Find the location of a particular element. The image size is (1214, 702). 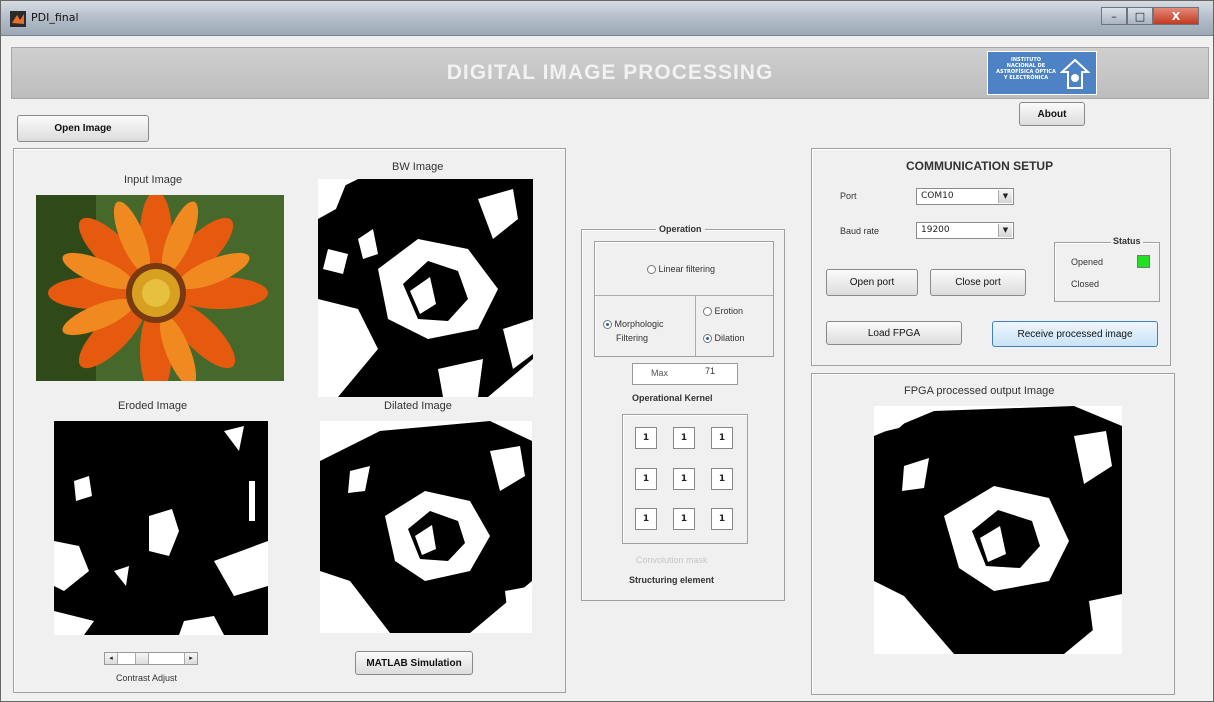

structuring-element-label: Structuring element is located at coordinates (672, 580).